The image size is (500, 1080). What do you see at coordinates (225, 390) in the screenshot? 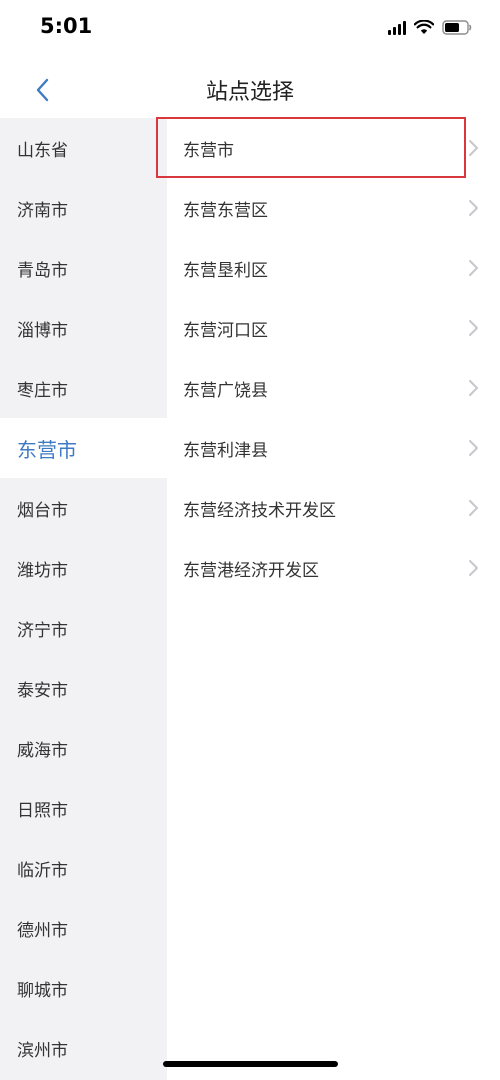
I see `city-list-item-label: 东营广饶县` at bounding box center [225, 390].